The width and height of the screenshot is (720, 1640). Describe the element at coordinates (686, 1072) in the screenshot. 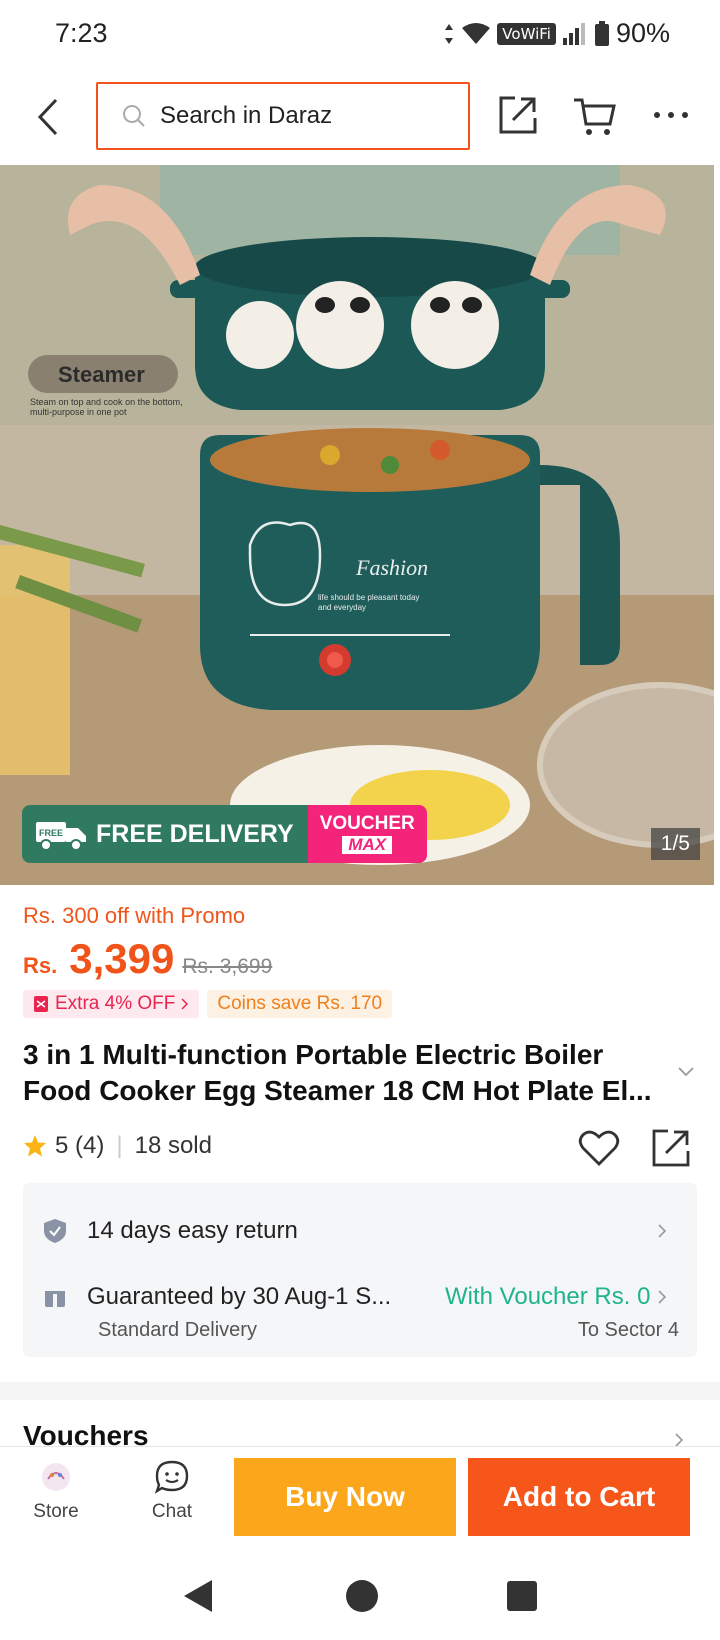

I see `chevron-down-icon` at that location.